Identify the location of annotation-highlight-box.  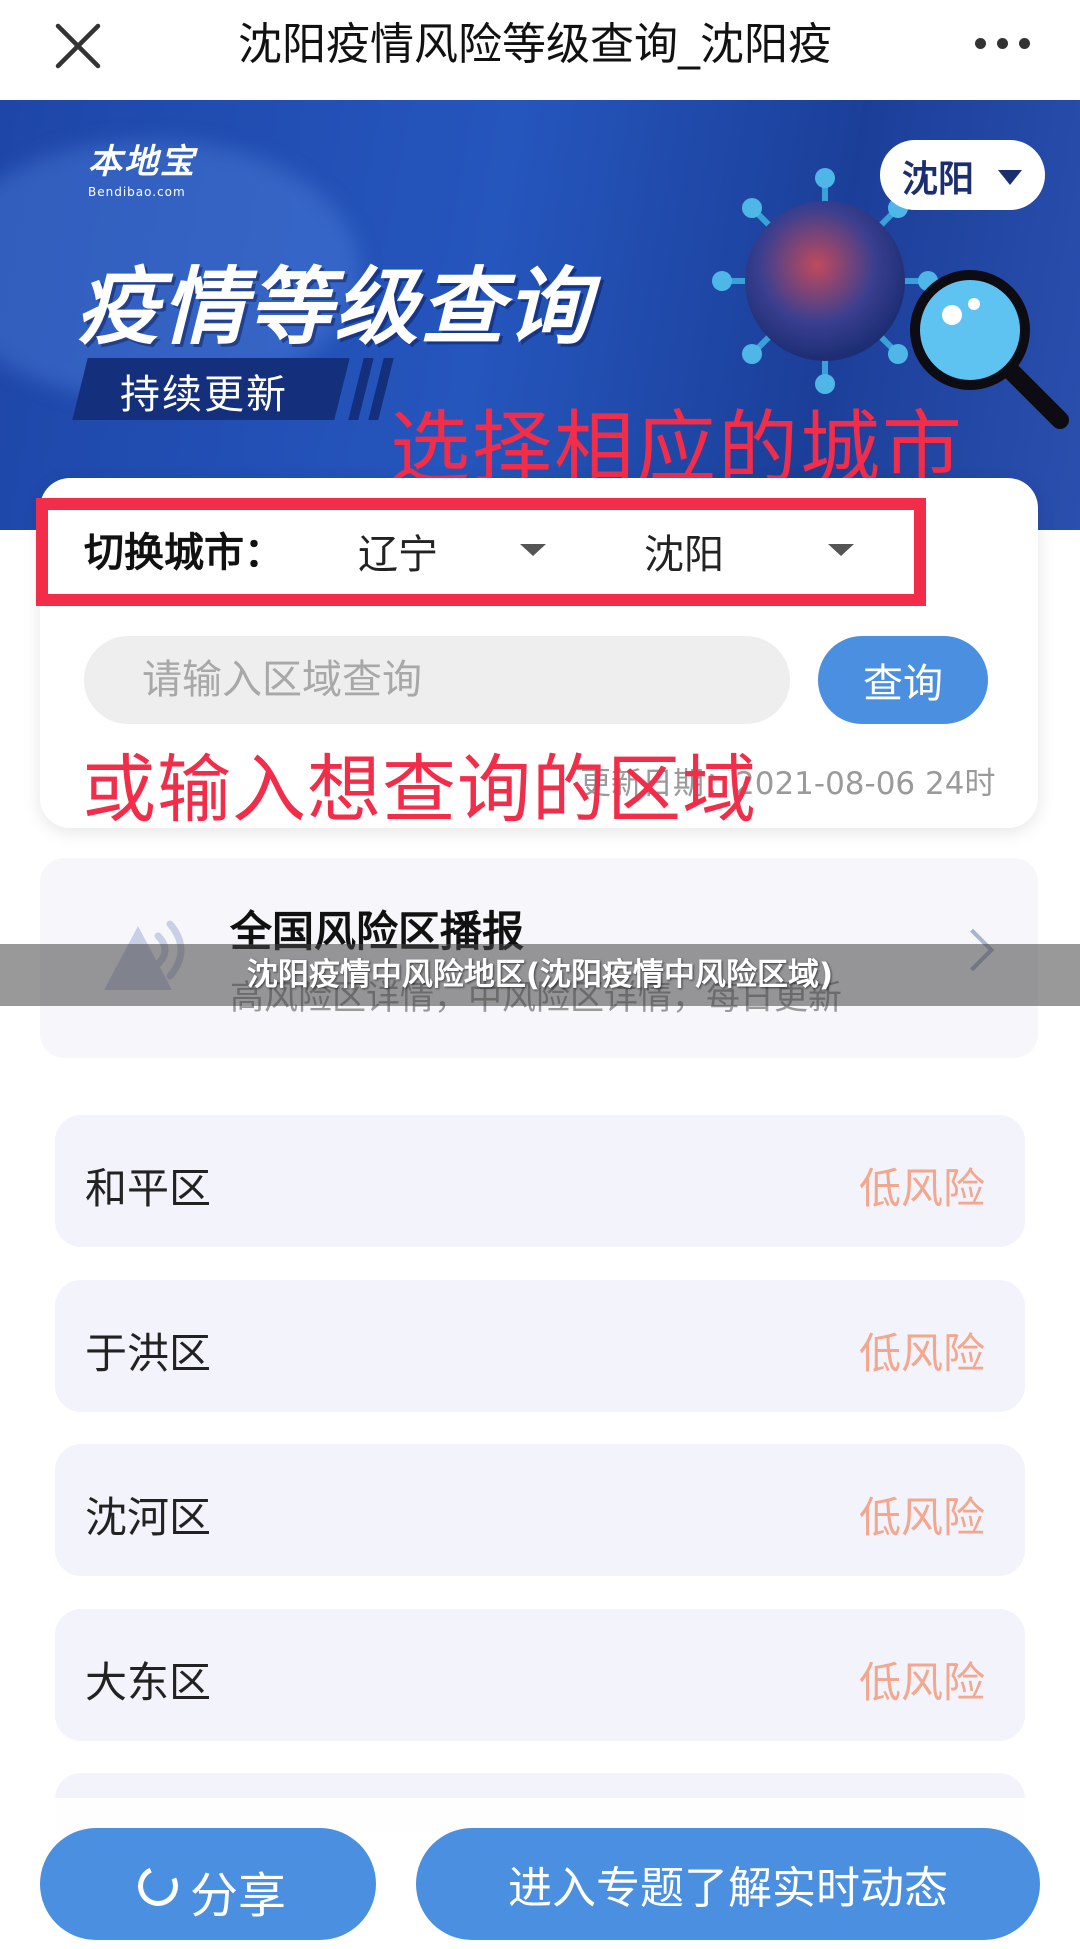
(481, 552).